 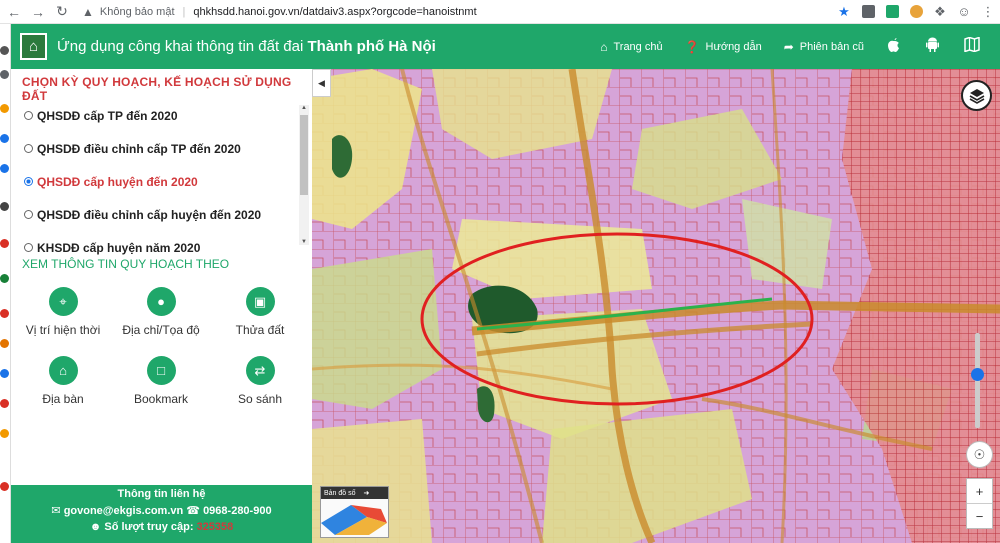 I want to click on back-icon: ←, so click(x=14, y=12).